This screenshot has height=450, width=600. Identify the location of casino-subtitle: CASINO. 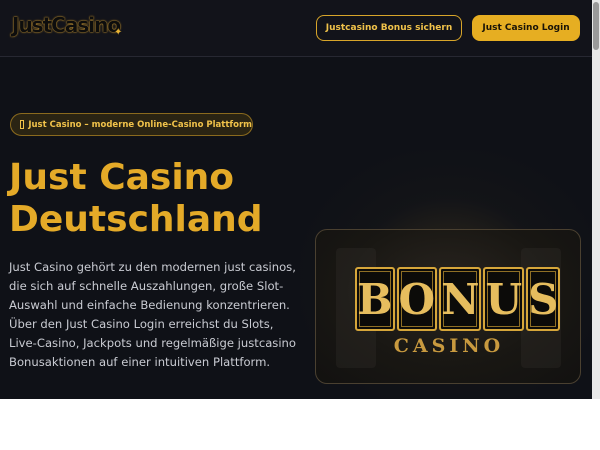
(449, 346).